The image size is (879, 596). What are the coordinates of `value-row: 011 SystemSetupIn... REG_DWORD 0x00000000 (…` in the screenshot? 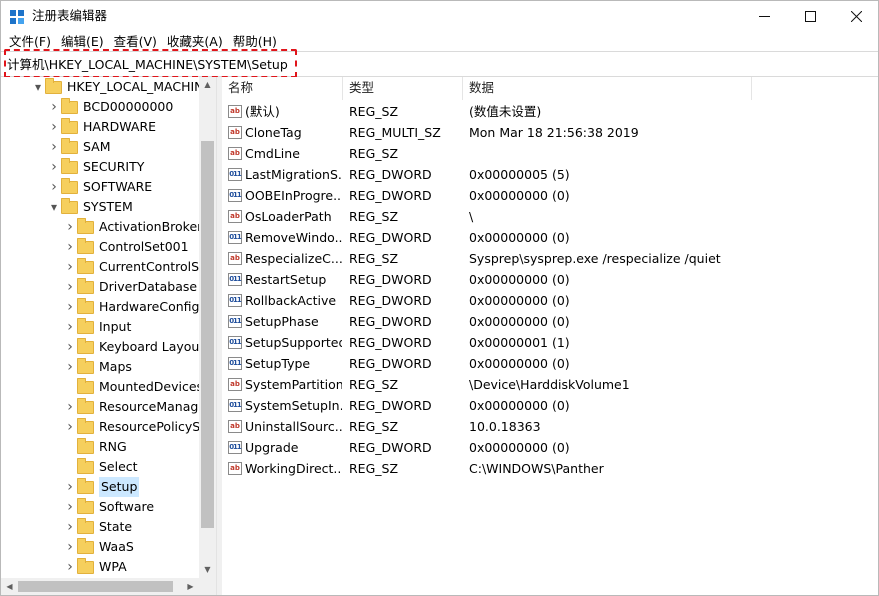 It's located at (550, 405).